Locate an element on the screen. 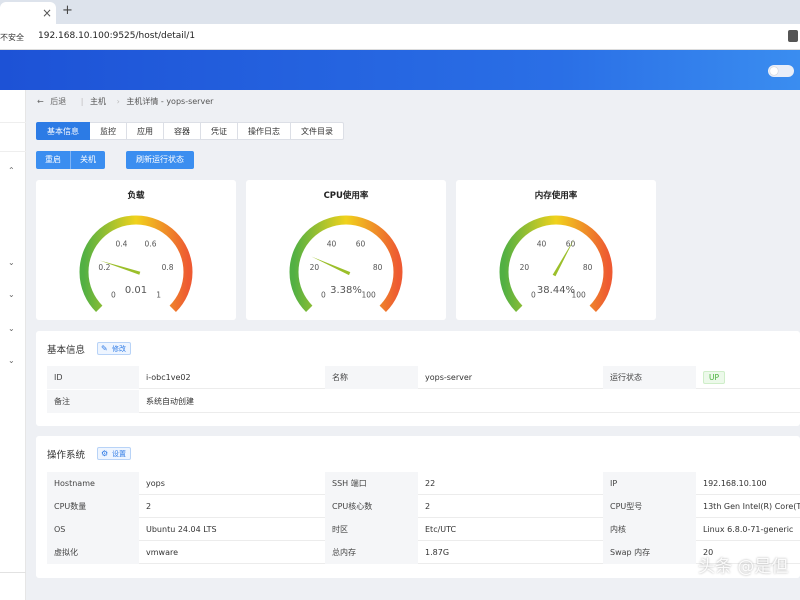 The height and width of the screenshot is (600, 800). back-link: ← 后退 is located at coordinates (53, 101).